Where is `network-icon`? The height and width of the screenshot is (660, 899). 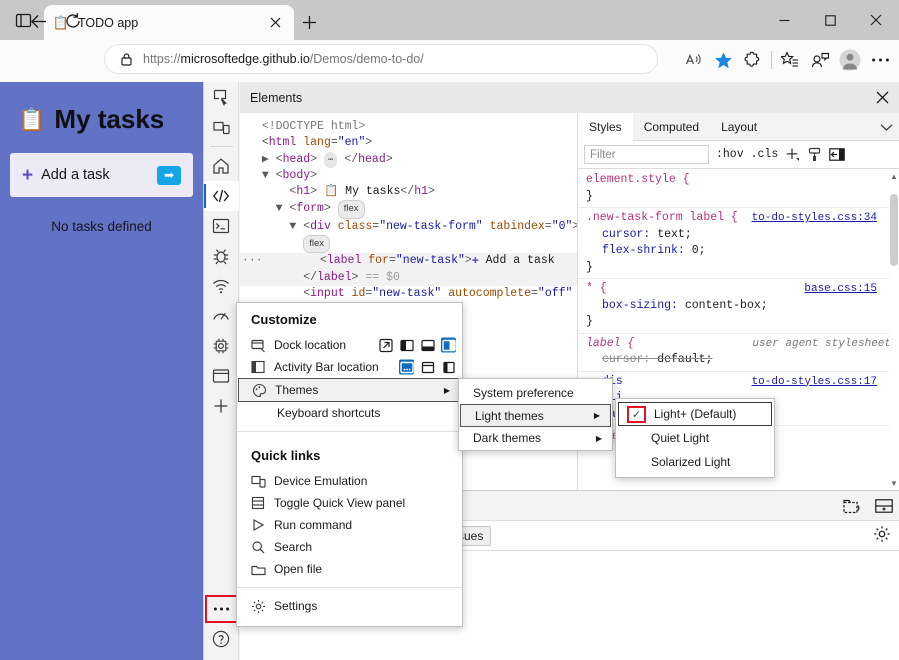 network-icon is located at coordinates (221, 286).